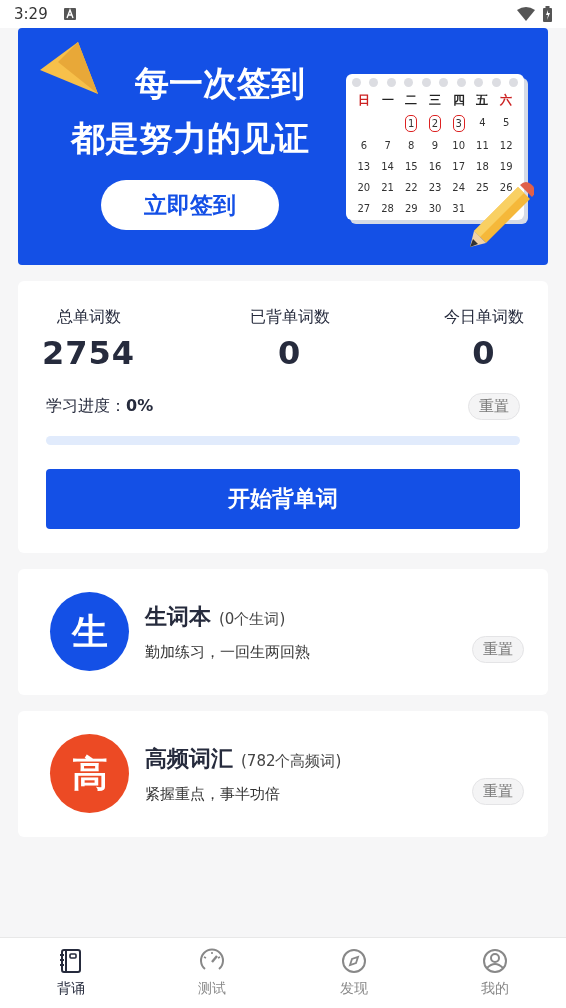  Describe the element at coordinates (458, 123) in the screenshot. I see `calendar-day: 3` at that location.